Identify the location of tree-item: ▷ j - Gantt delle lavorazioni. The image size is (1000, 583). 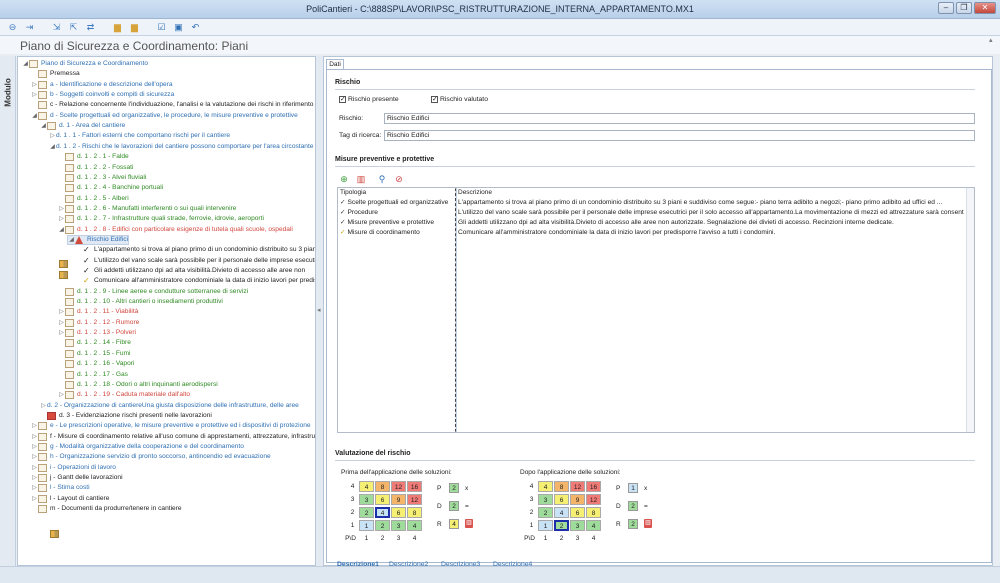
(77, 478).